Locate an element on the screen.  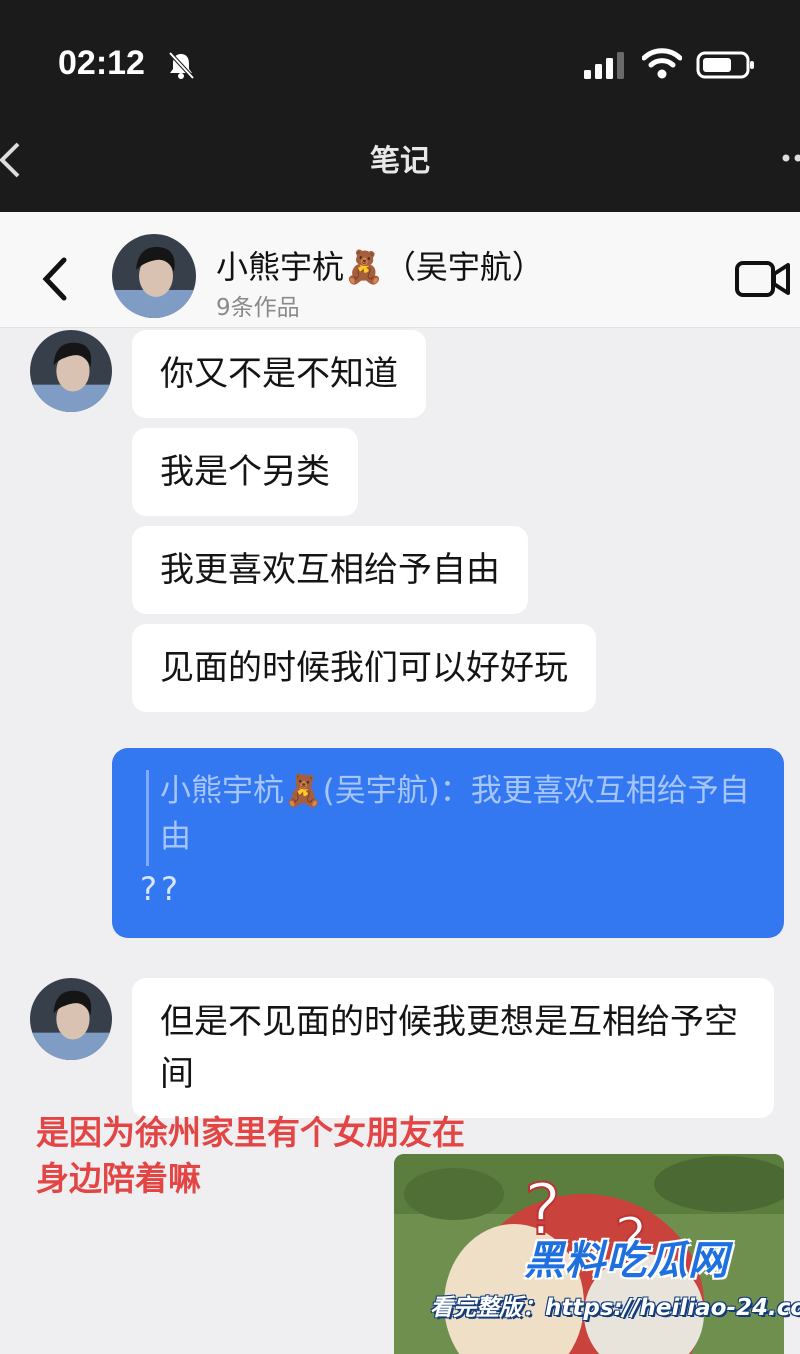
quote-bar is located at coordinates (147, 818).